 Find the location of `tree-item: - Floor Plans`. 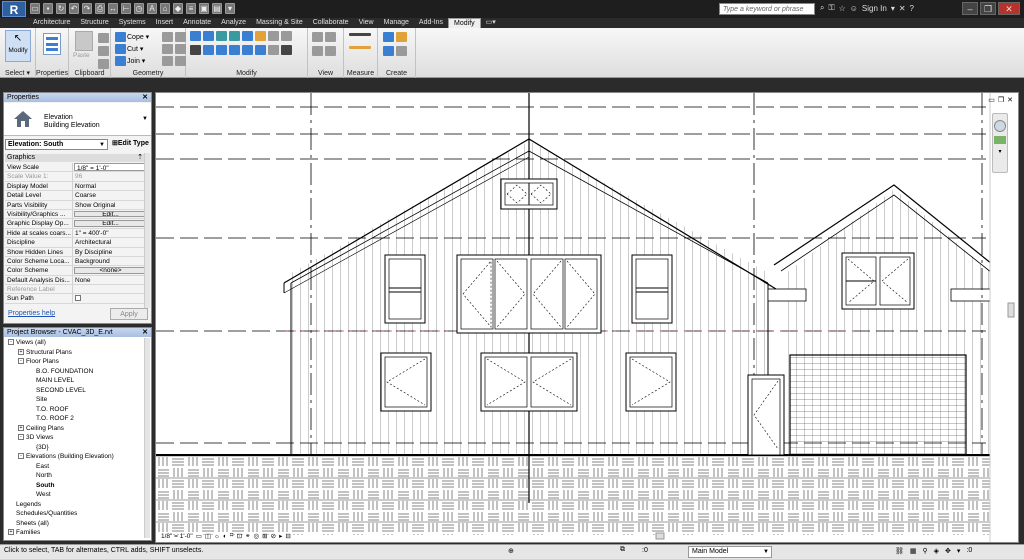

tree-item: - Floor Plans is located at coordinates (74, 362).